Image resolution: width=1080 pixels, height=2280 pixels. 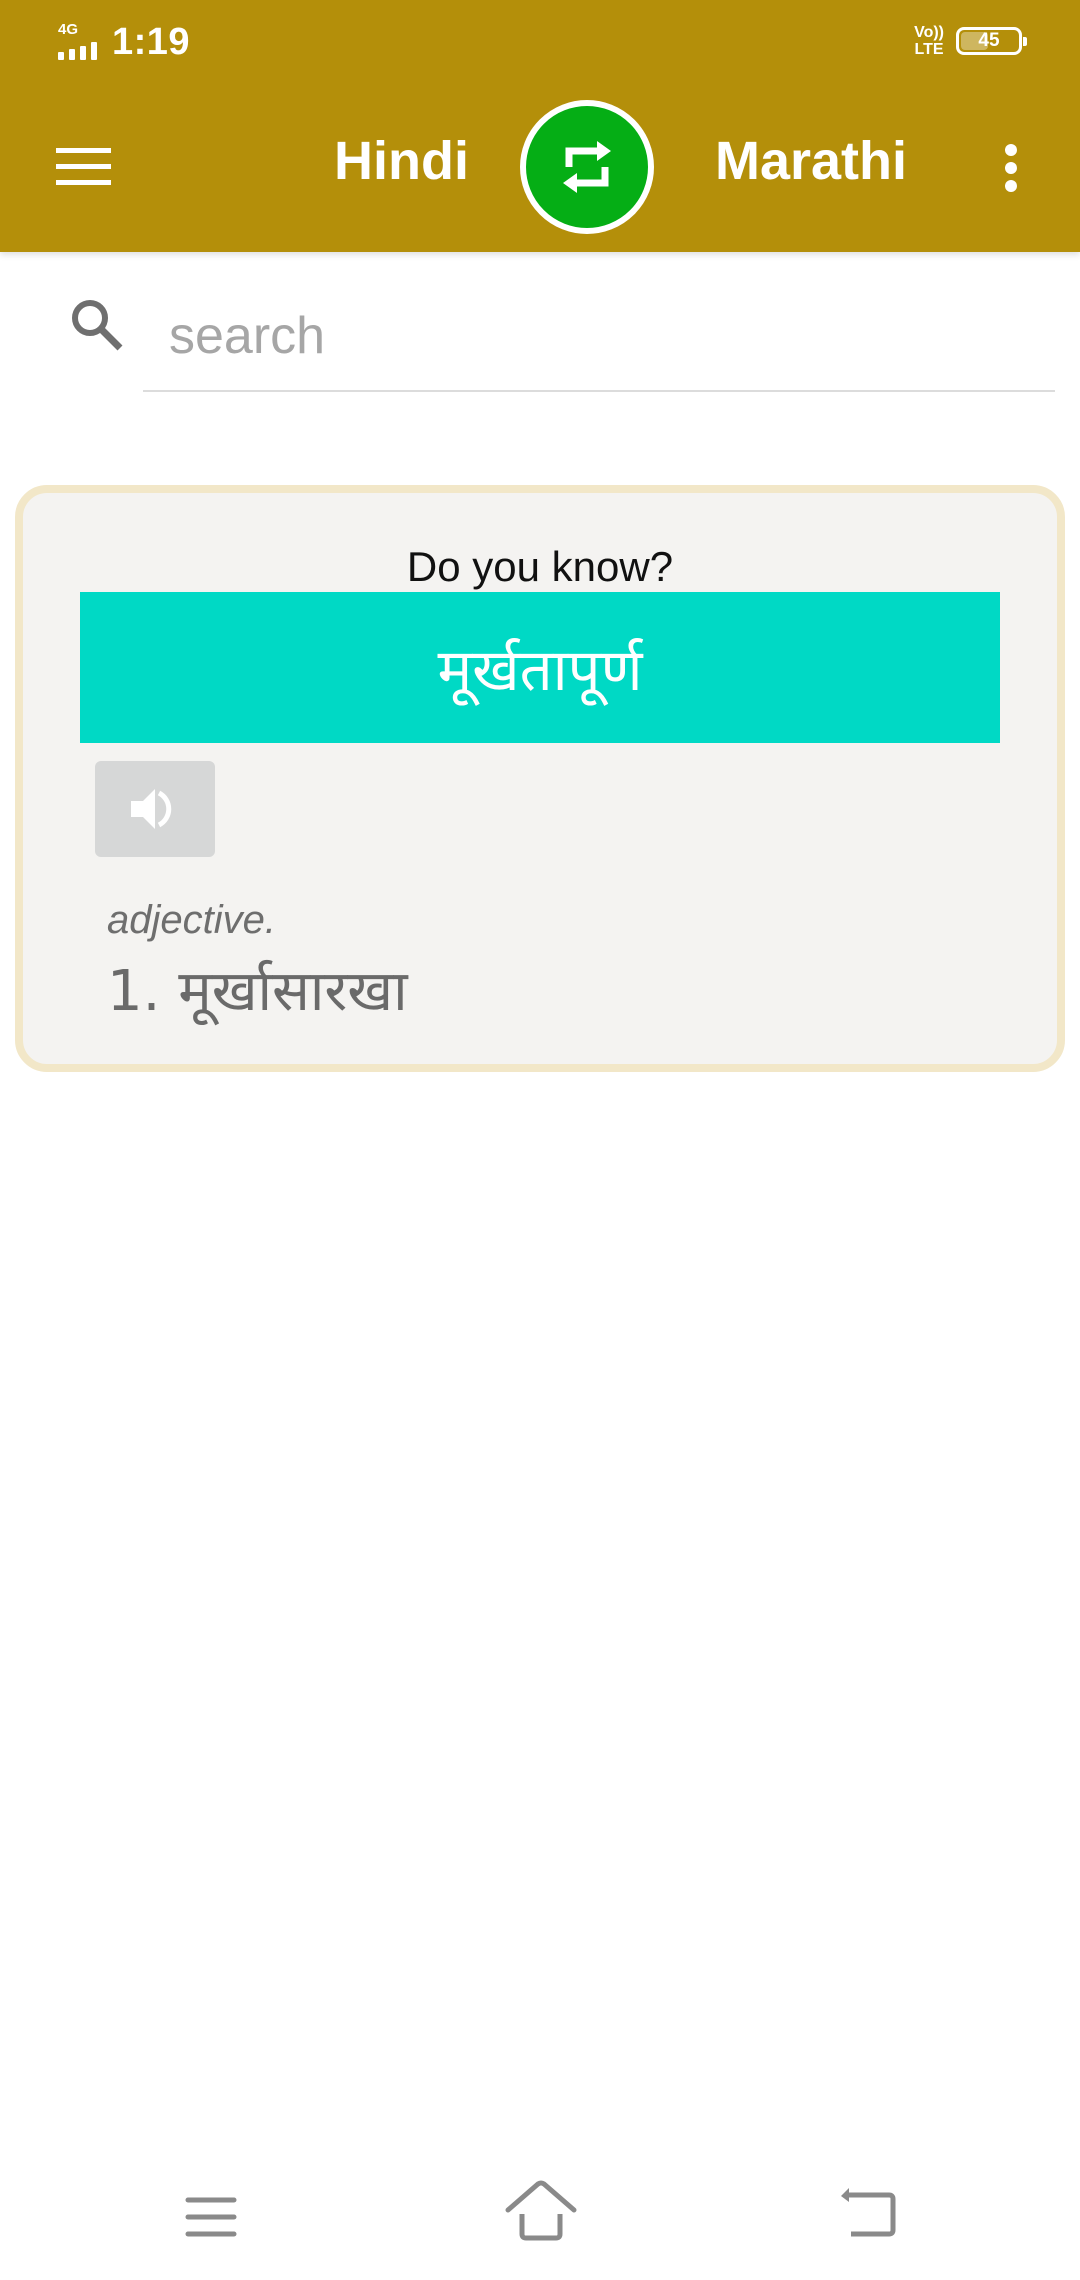 I want to click on volte-icon: Vo)) LTE, so click(x=929, y=41).